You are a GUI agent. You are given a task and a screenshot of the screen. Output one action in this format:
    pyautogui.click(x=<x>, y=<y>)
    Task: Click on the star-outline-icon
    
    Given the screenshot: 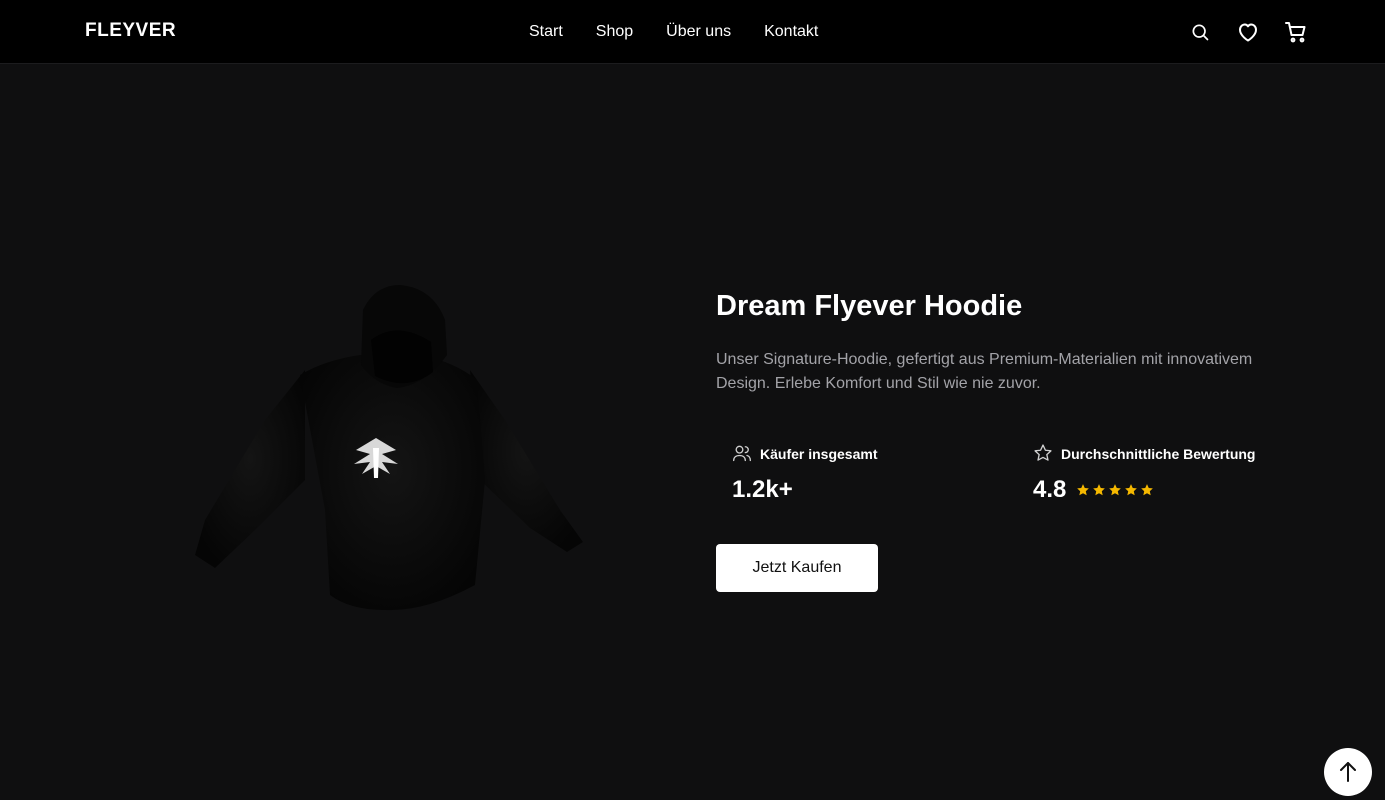 What is the action you would take?
    pyautogui.click(x=1043, y=454)
    